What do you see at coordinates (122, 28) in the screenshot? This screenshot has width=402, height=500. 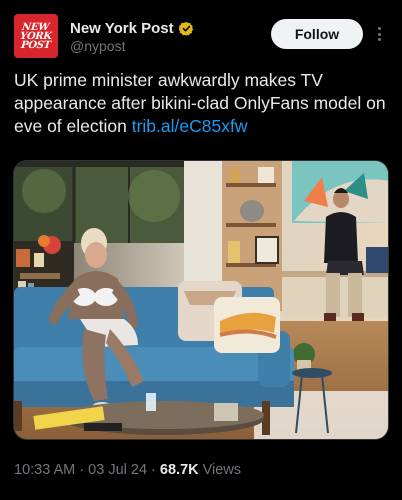 I see `display-name: New York Post` at bounding box center [122, 28].